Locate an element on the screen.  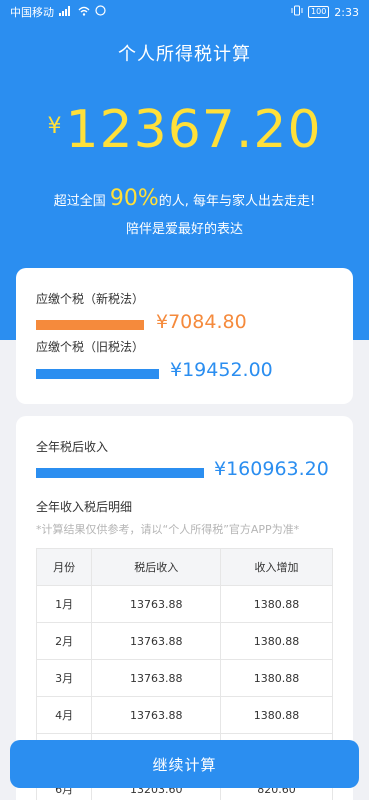
column-header-month: 月份 is located at coordinates (64, 567).